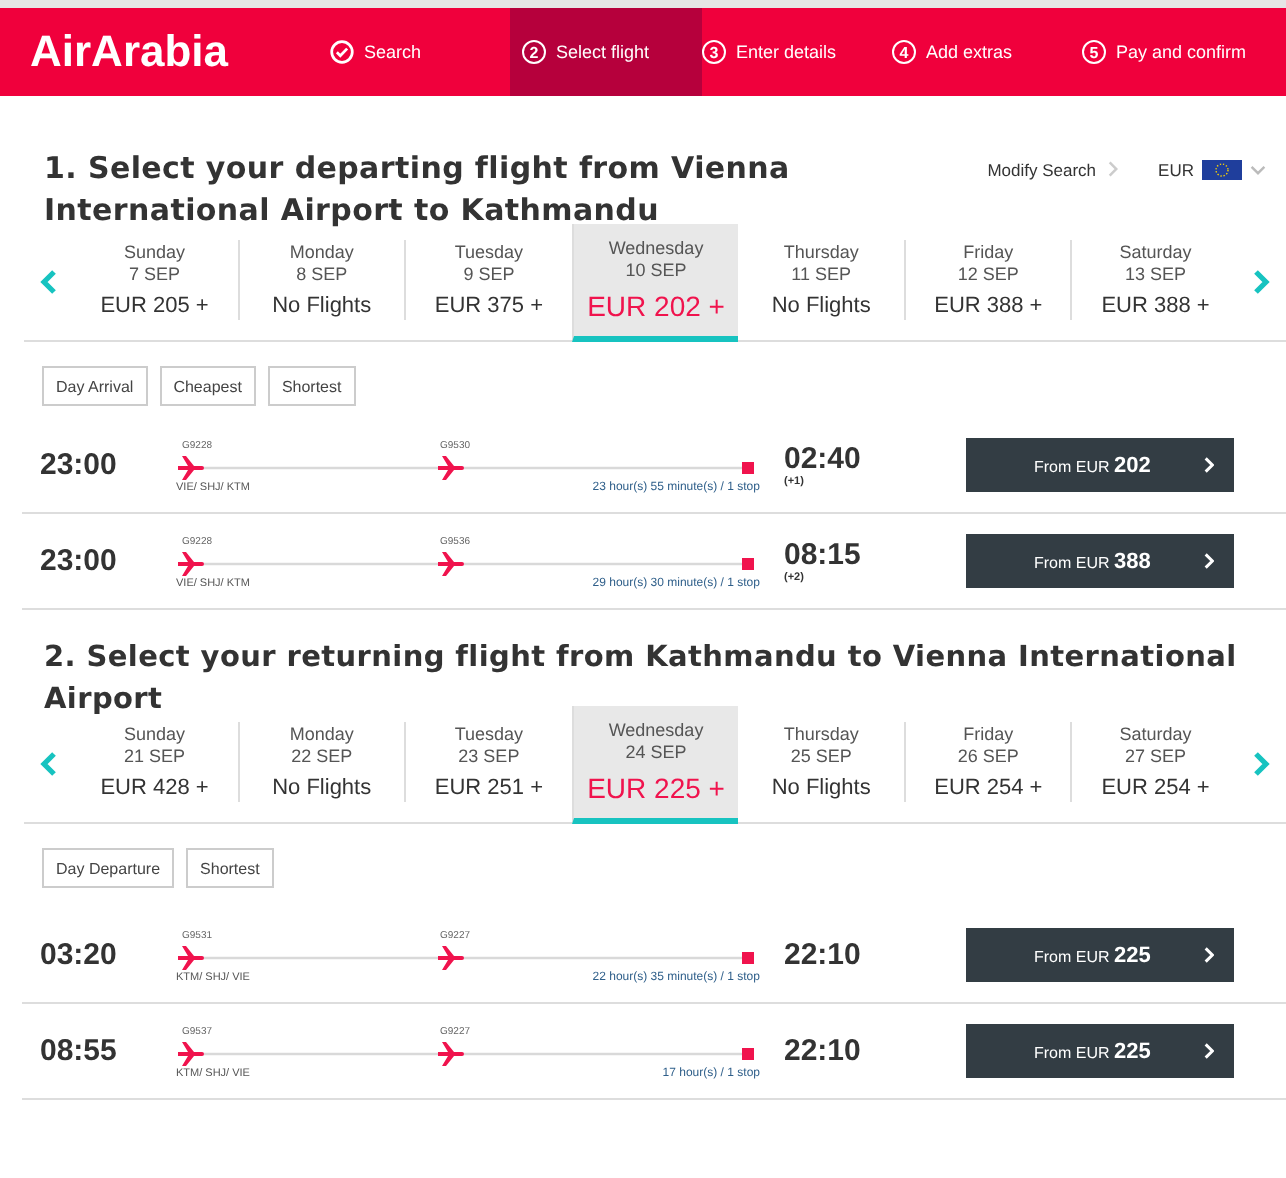 Image resolution: width=1286 pixels, height=1178 pixels. I want to click on arrival-time: 08:15, so click(823, 555).